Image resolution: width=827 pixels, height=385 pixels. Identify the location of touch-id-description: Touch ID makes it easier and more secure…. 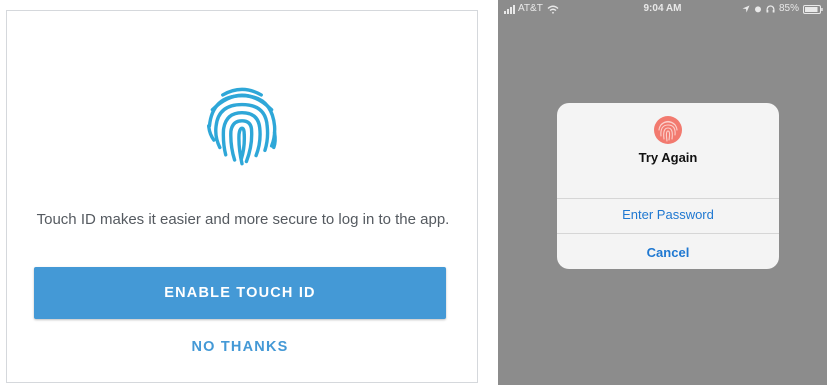
(243, 219).